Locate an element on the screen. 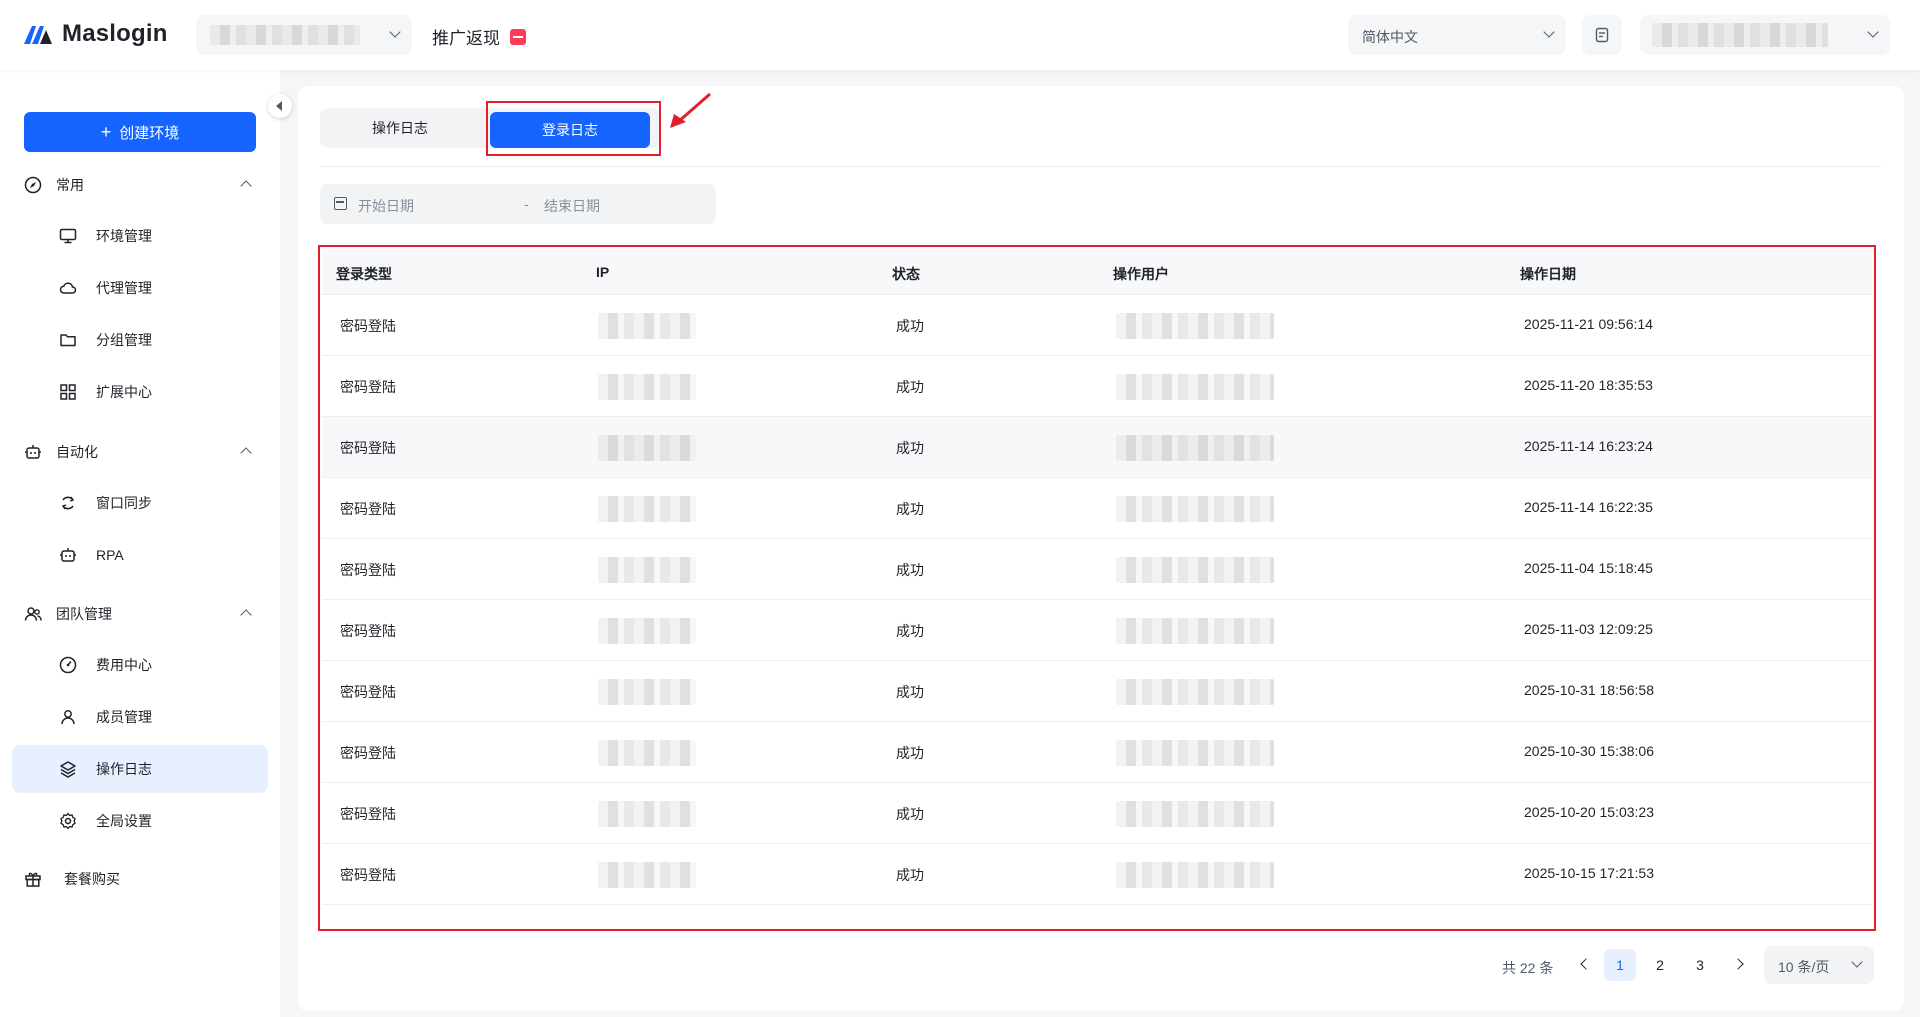 Image resolution: width=1920 pixels, height=1017 pixels. create-environment-button: + 创建环境 is located at coordinates (140, 132).